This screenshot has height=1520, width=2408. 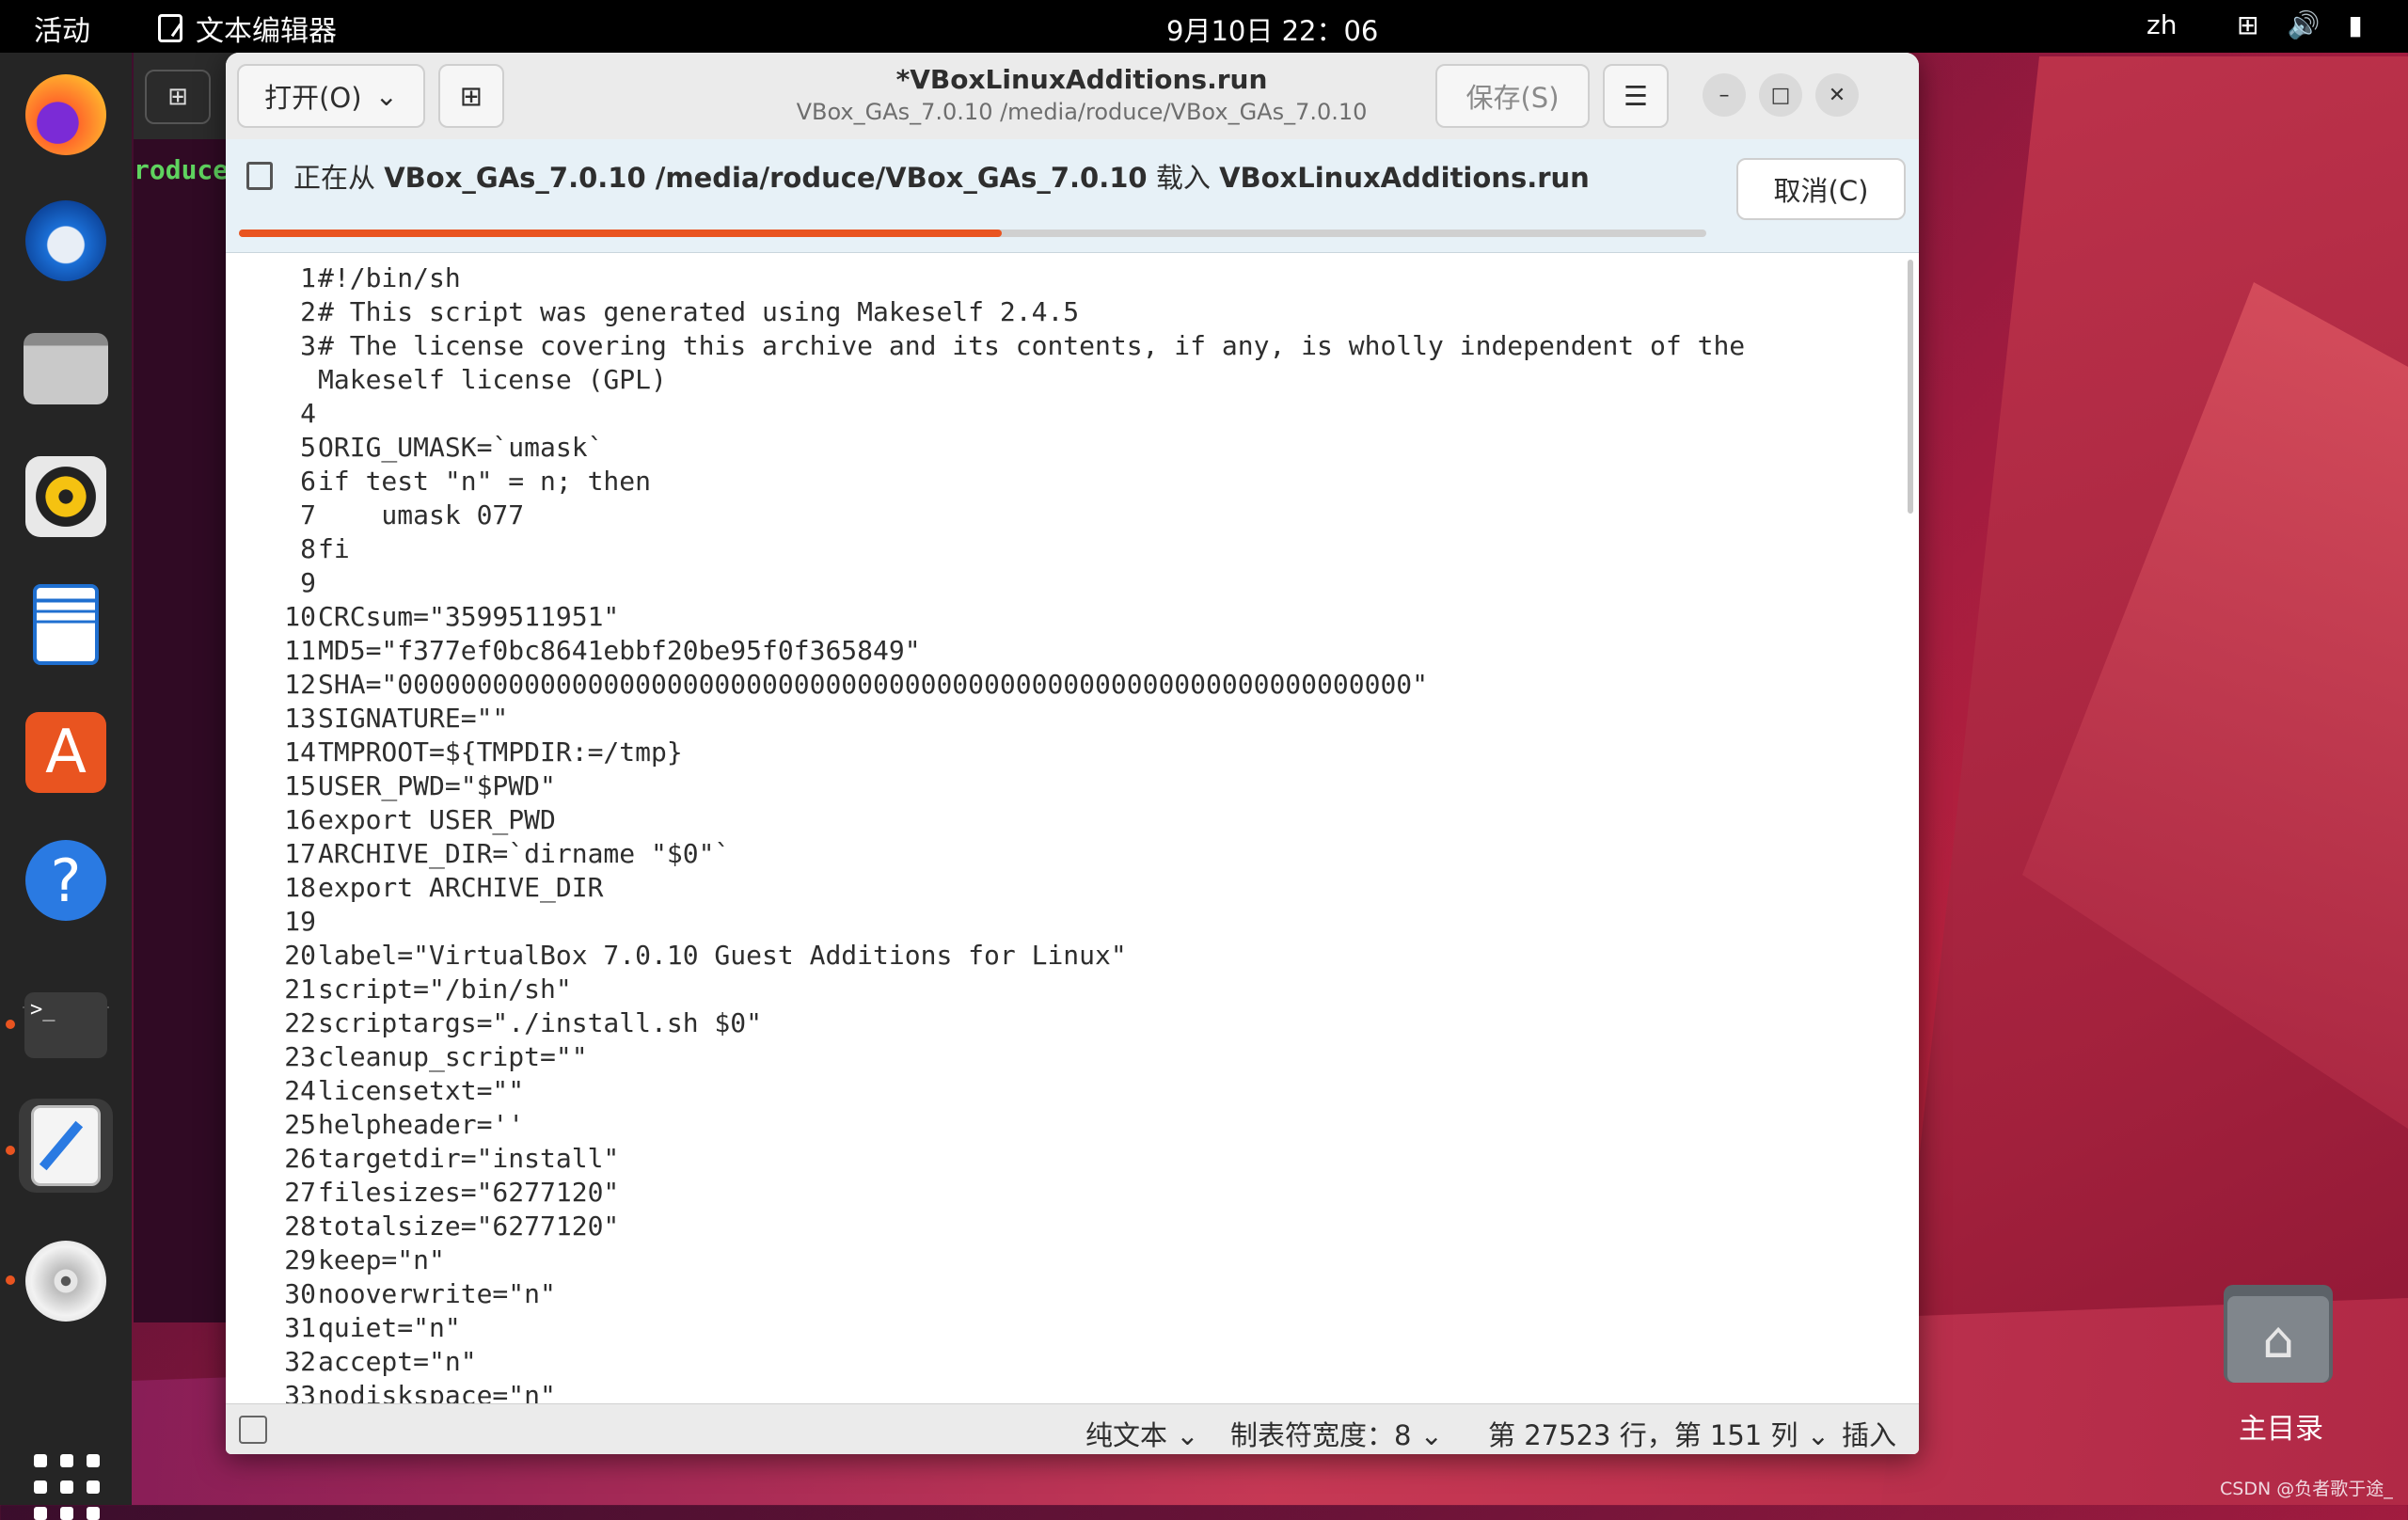 I want to click on loading-file: VBoxLinuxAdditions.run, so click(x=1405, y=178).